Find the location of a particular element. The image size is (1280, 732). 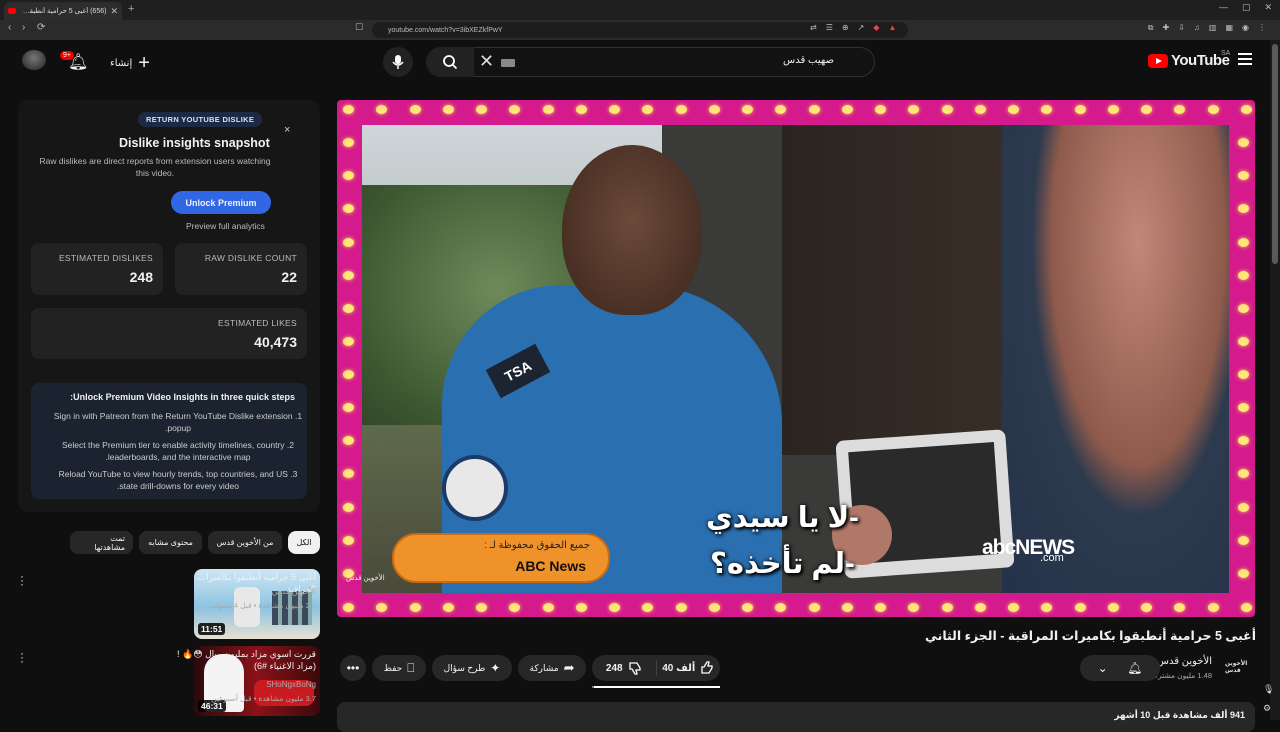

settings-icon: ⋮ is located at coordinates (1262, 28).